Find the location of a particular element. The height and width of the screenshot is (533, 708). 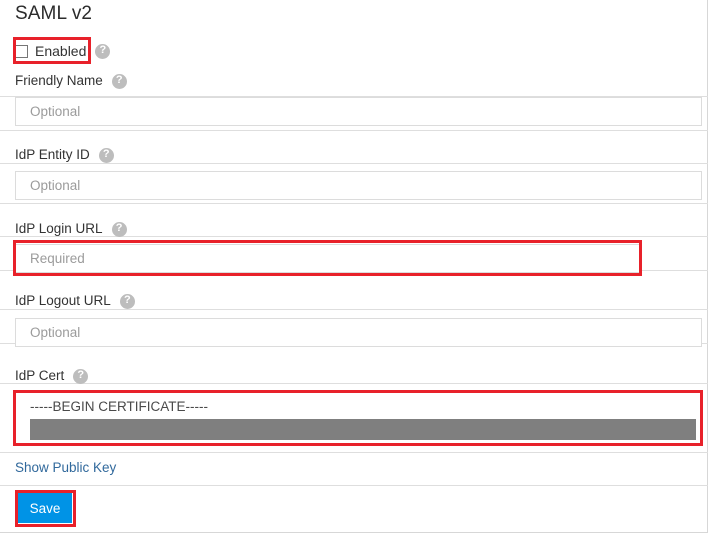

idp-cert-label-row: IdP Cert ? is located at coordinates (52, 376).